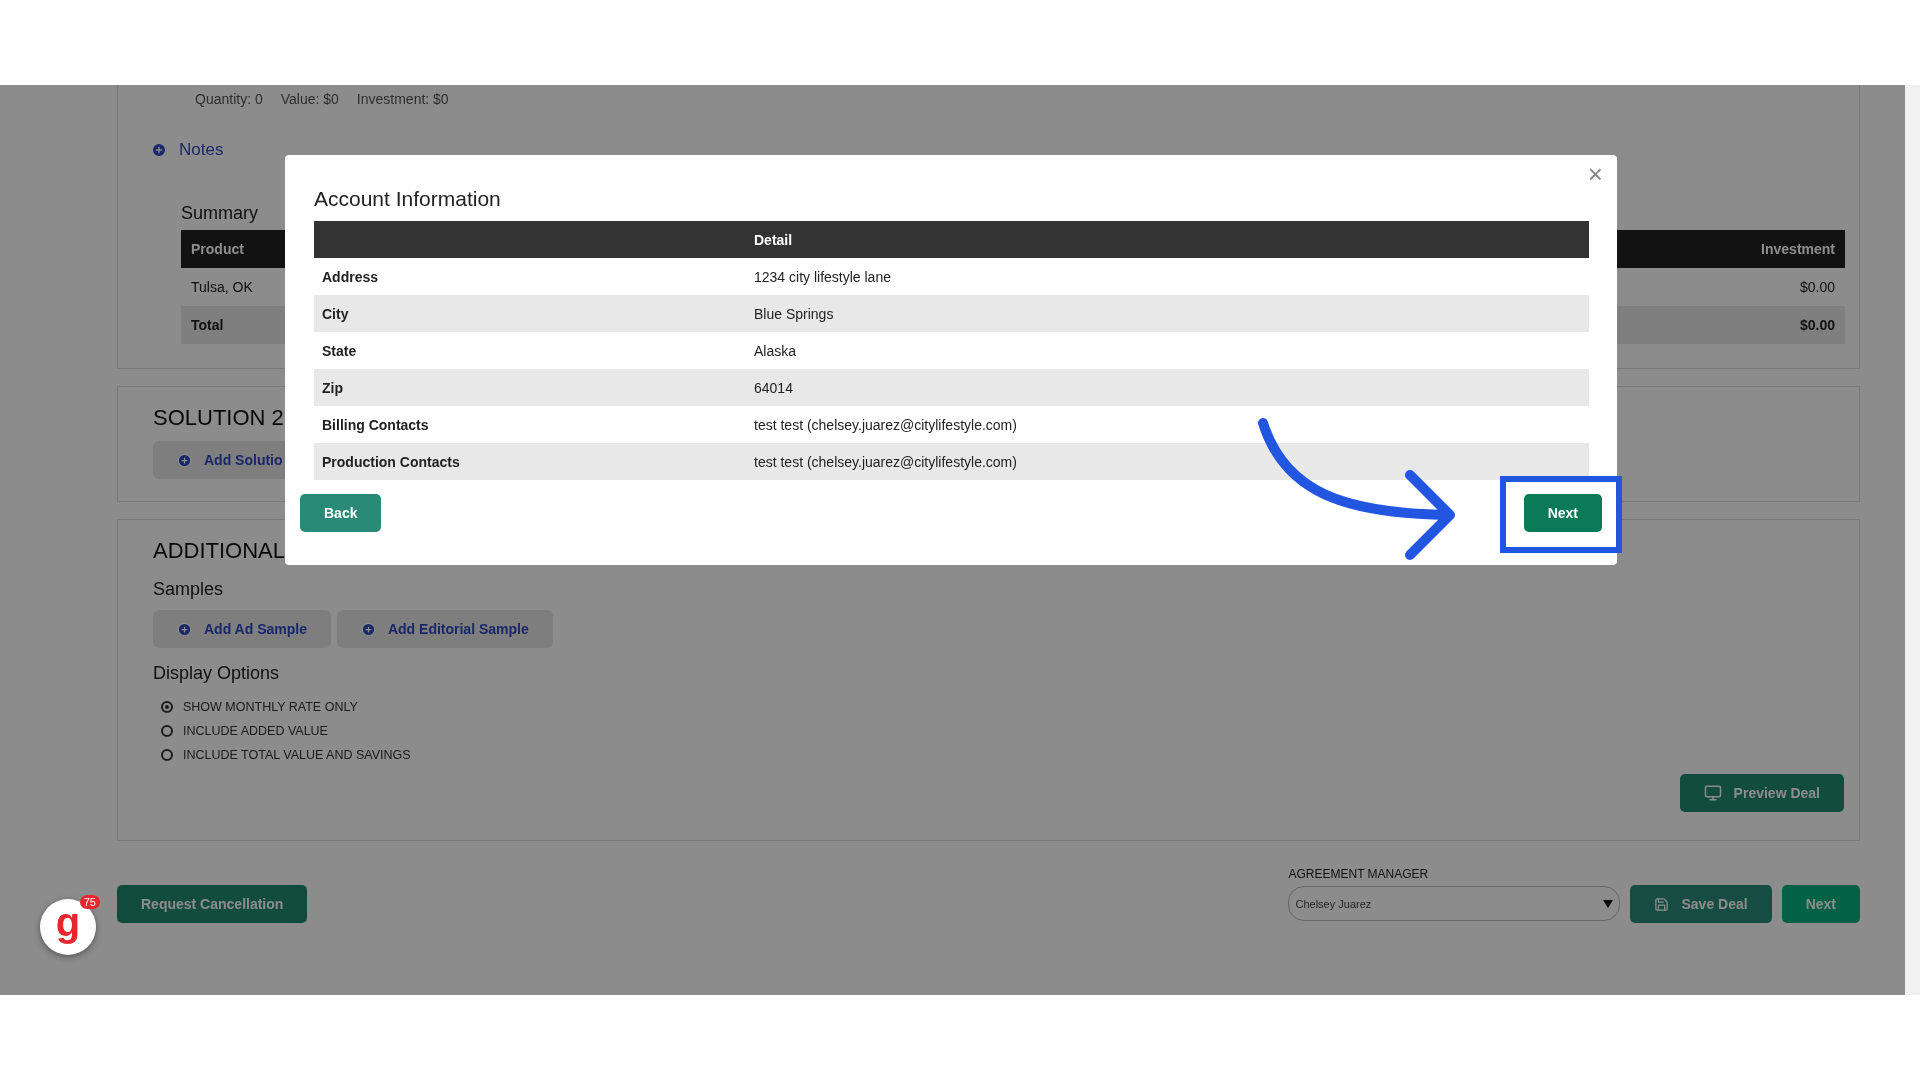 The image size is (1920, 1080). I want to click on summary-stat: Quantity: 0, so click(229, 99).